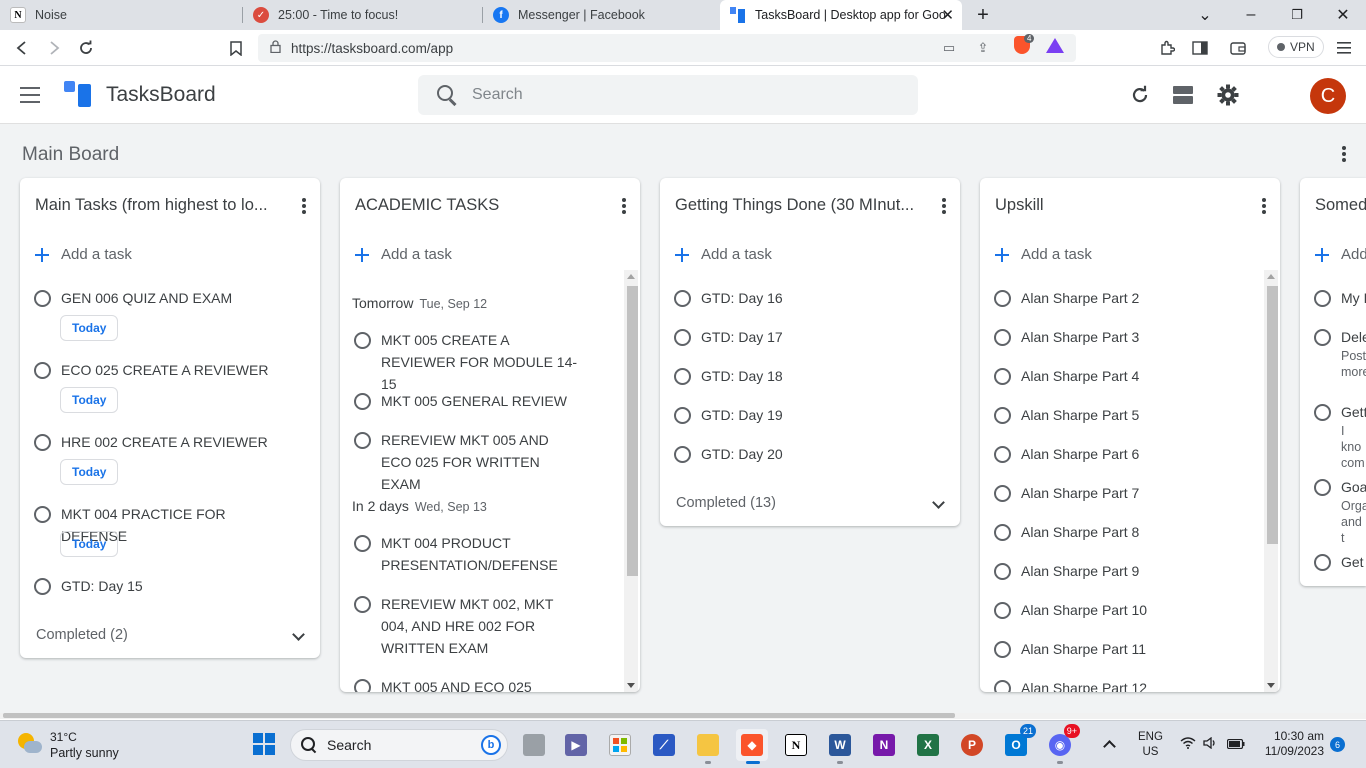 Image resolution: width=1366 pixels, height=768 pixels. Describe the element at coordinates (1109, 744) in the screenshot. I see `tray-overflow-chevron-icon` at that location.